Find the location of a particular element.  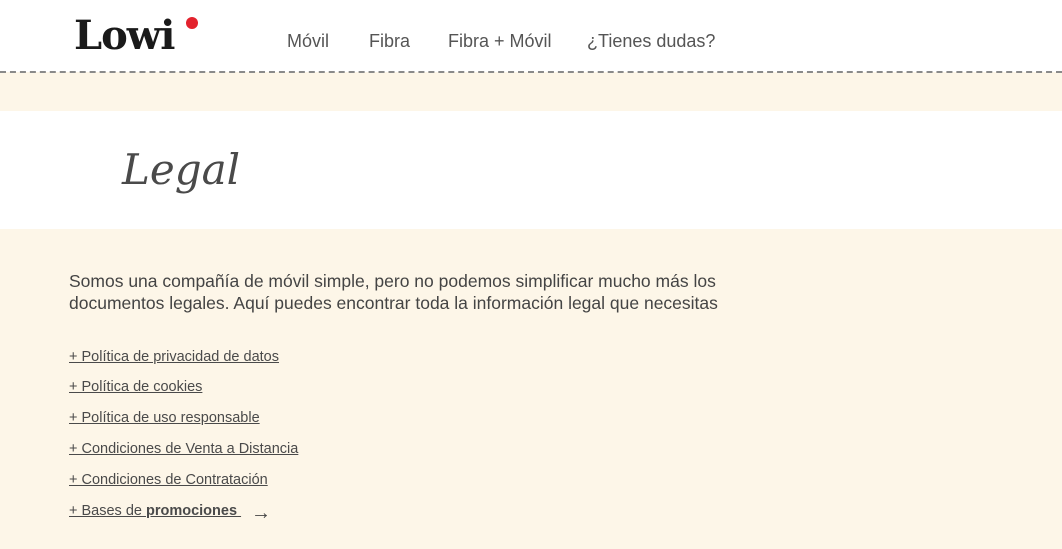

link-bases-promociones: + Bases de promociones → is located at coordinates (170, 513).